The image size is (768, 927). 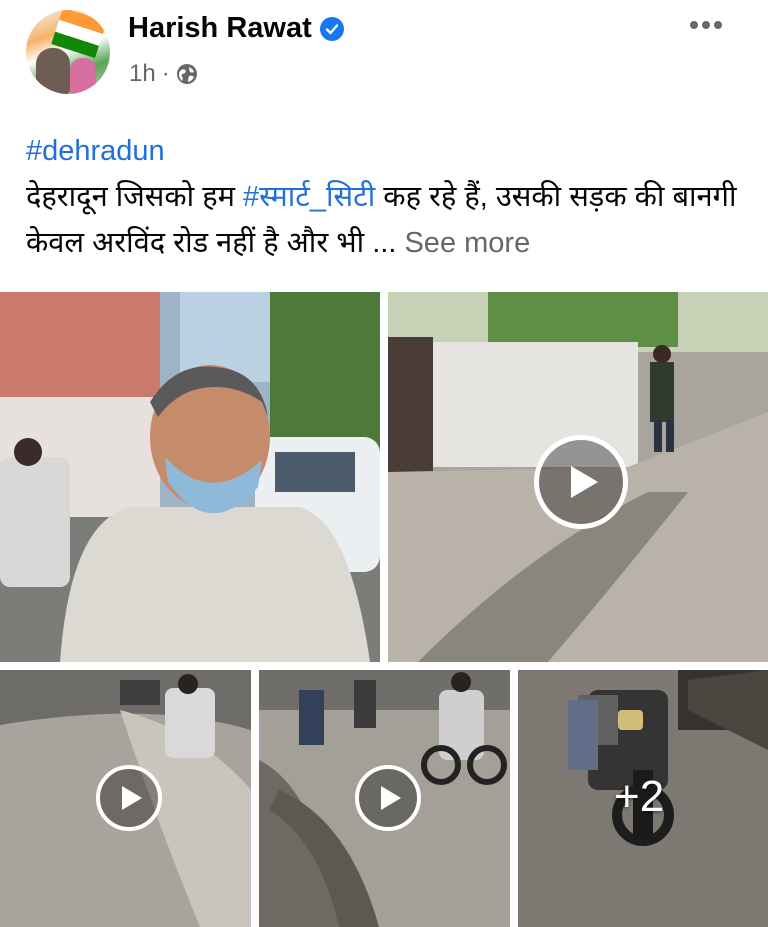 I want to click on media-video-more: +2, so click(x=643, y=798).